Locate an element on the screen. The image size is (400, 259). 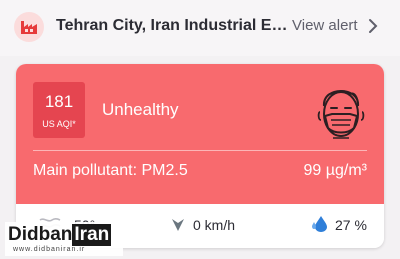
alert-title: Tehran City, Iran Industrial Emissions is located at coordinates (172, 25).